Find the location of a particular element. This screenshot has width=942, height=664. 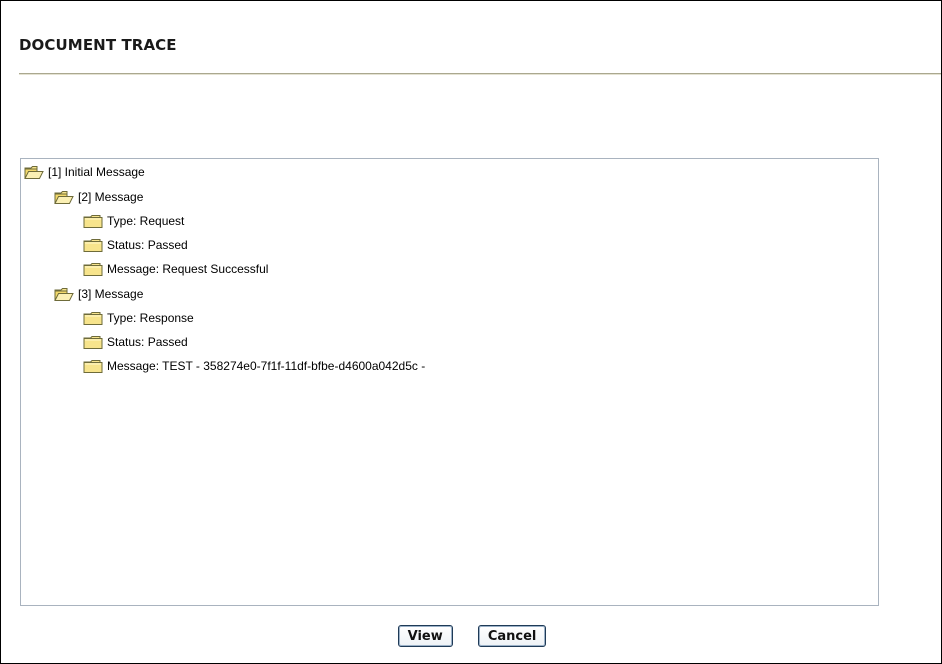

tree-node-label: Type: Request is located at coordinates (146, 221).